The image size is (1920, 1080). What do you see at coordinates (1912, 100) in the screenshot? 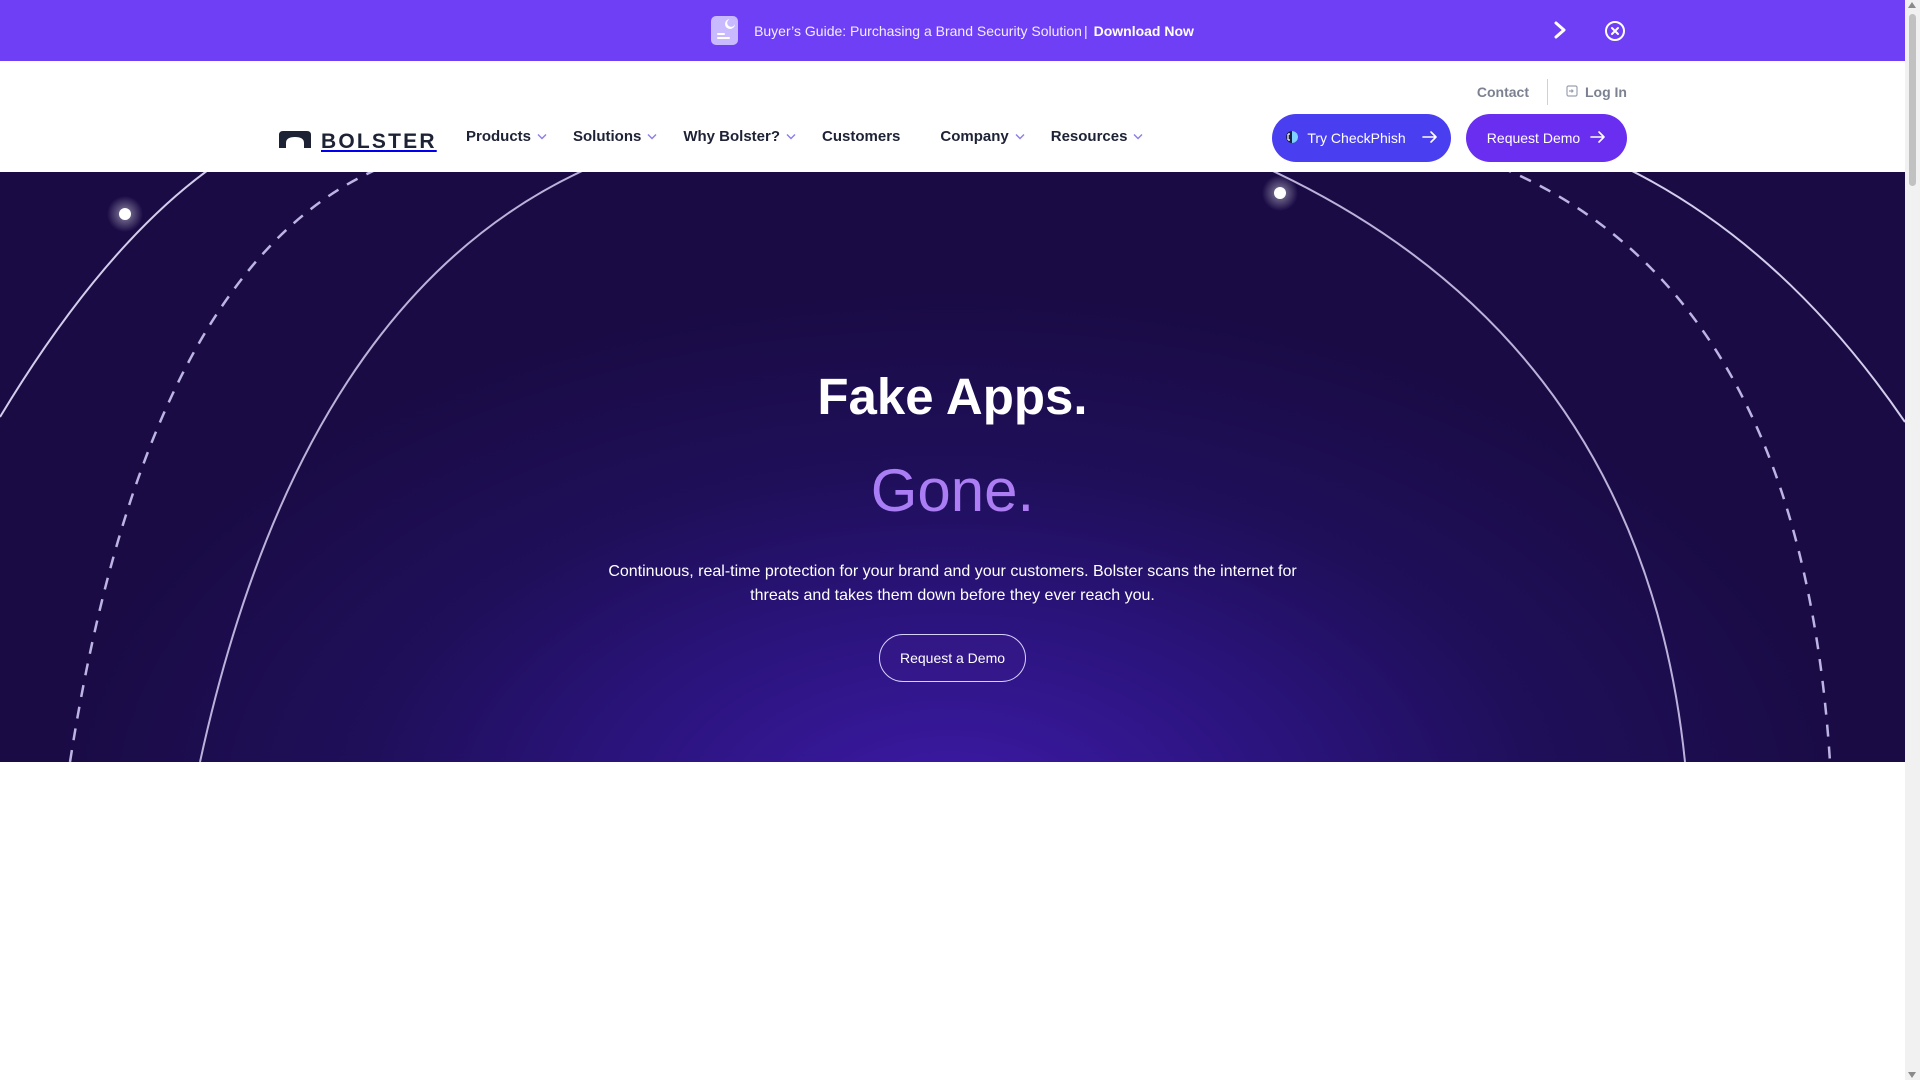
I see `scroll-thumb` at bounding box center [1912, 100].